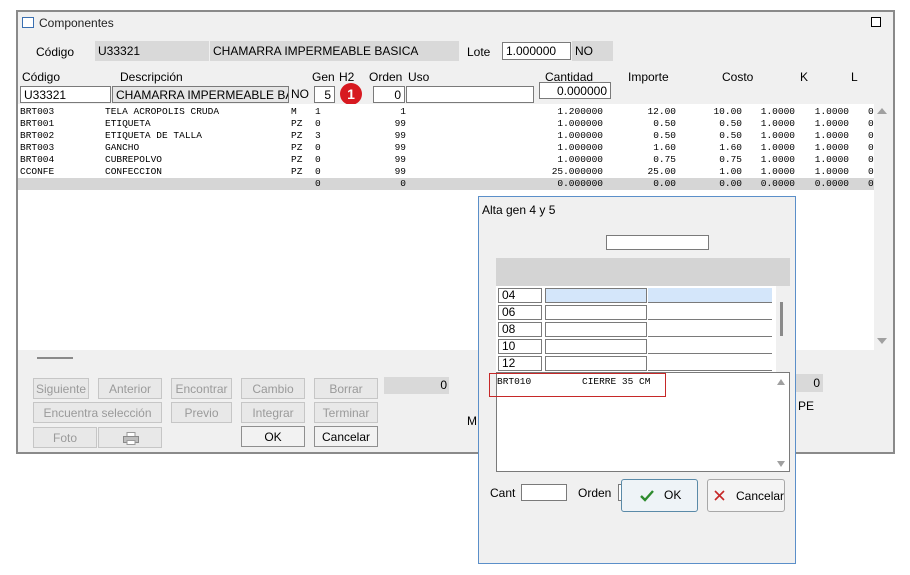  What do you see at coordinates (273, 388) in the screenshot?
I see `cambio-button: Cambio` at bounding box center [273, 388].